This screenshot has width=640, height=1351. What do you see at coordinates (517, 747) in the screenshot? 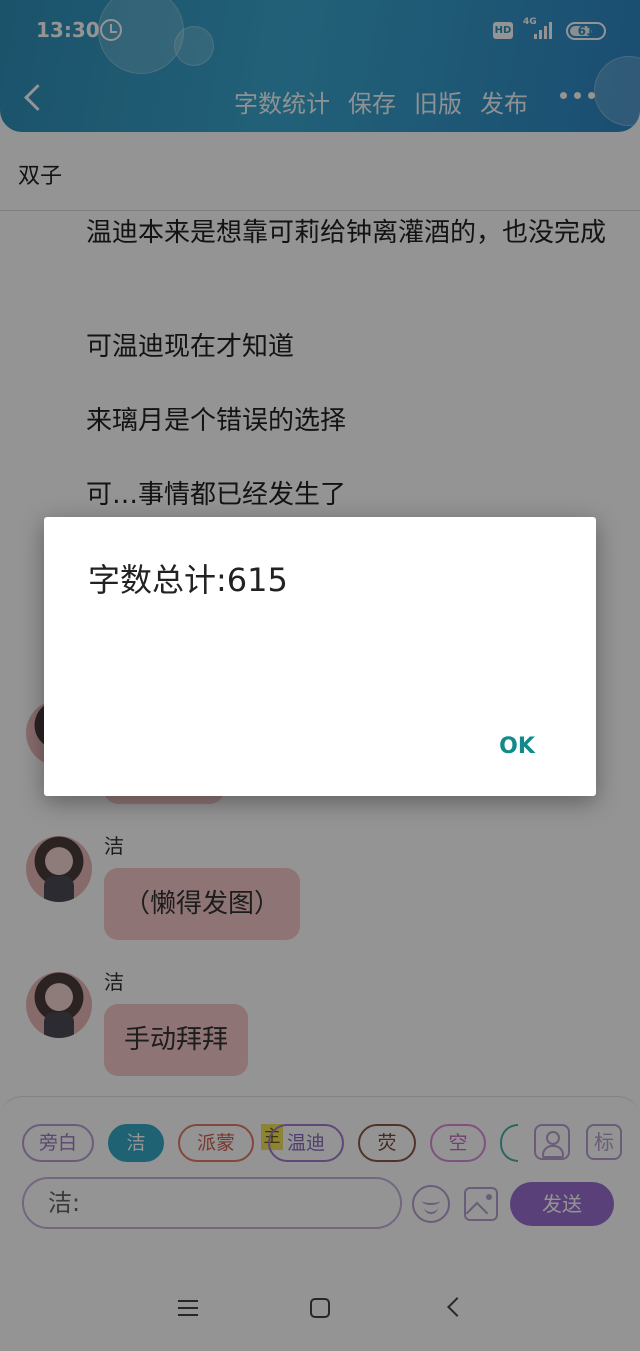
I see `ok-button: OK` at bounding box center [517, 747].